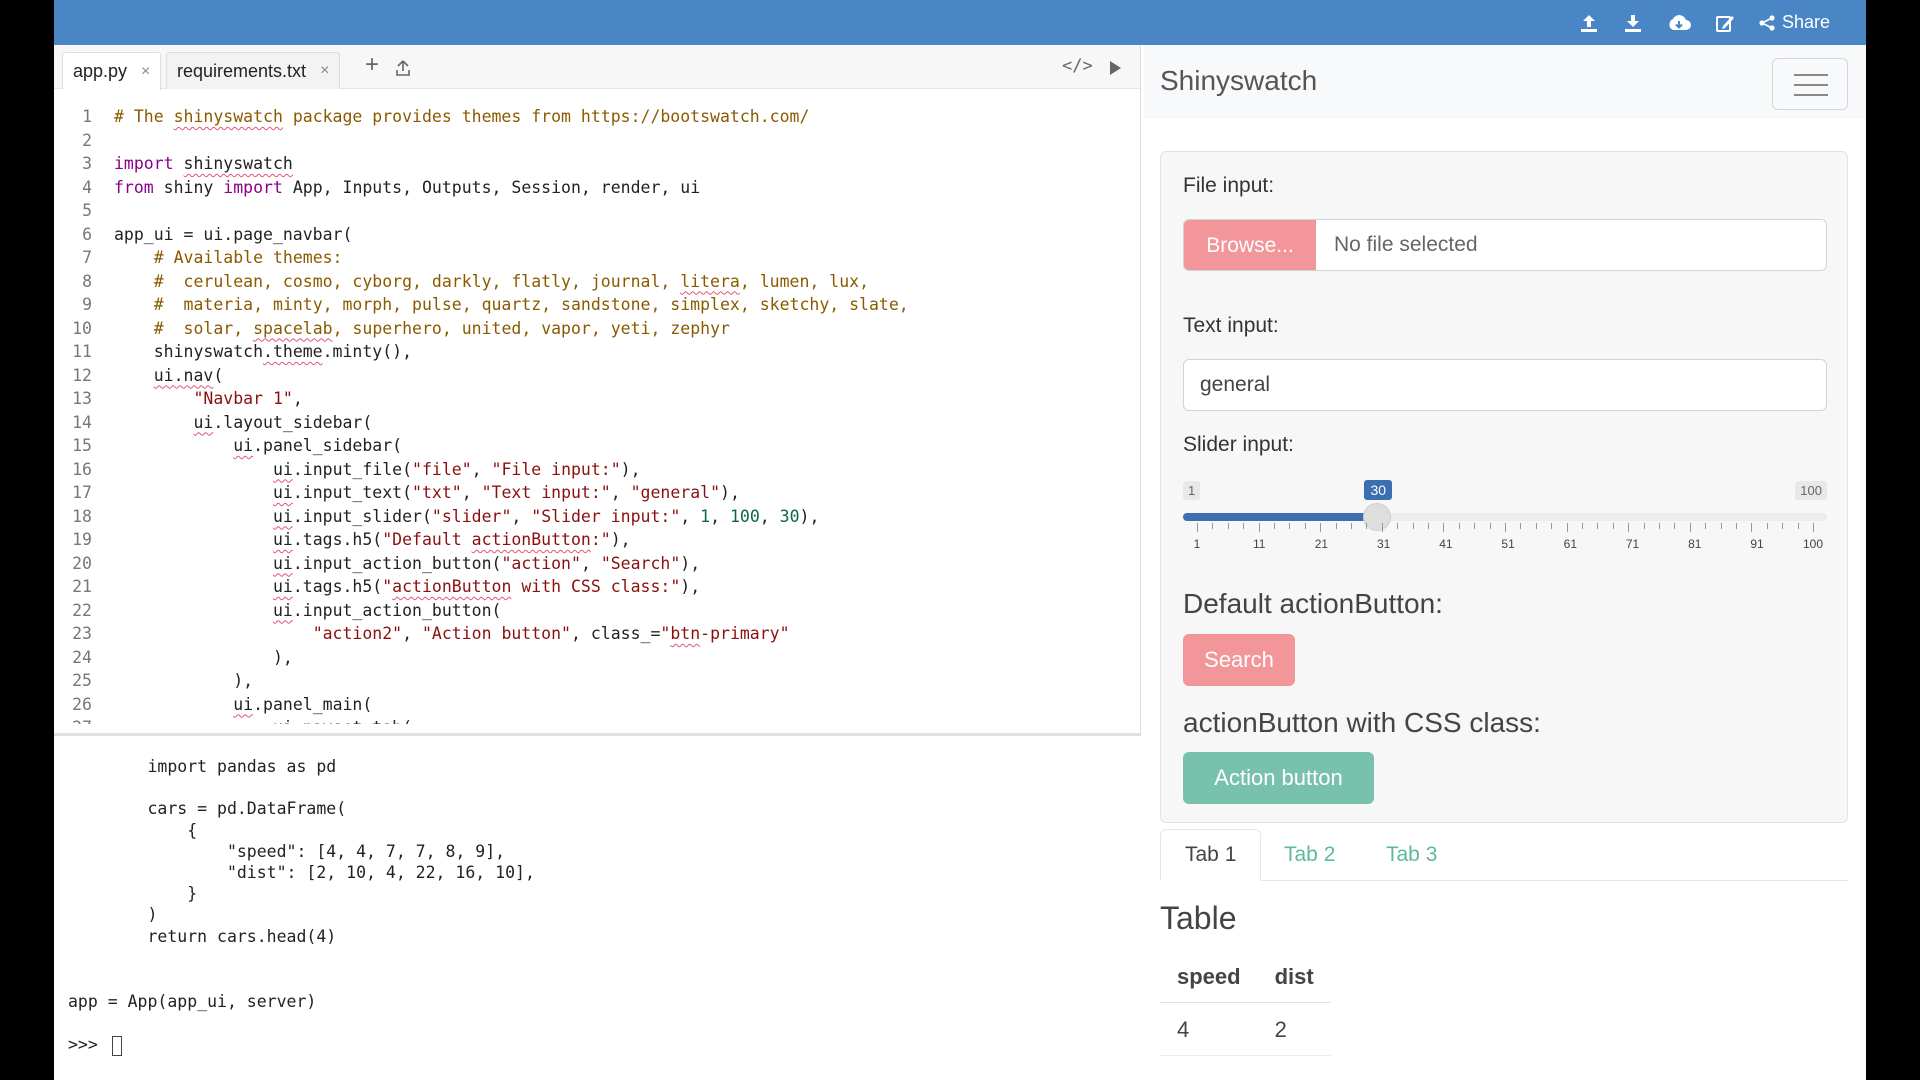  I want to click on share-icon, so click(1767, 23).